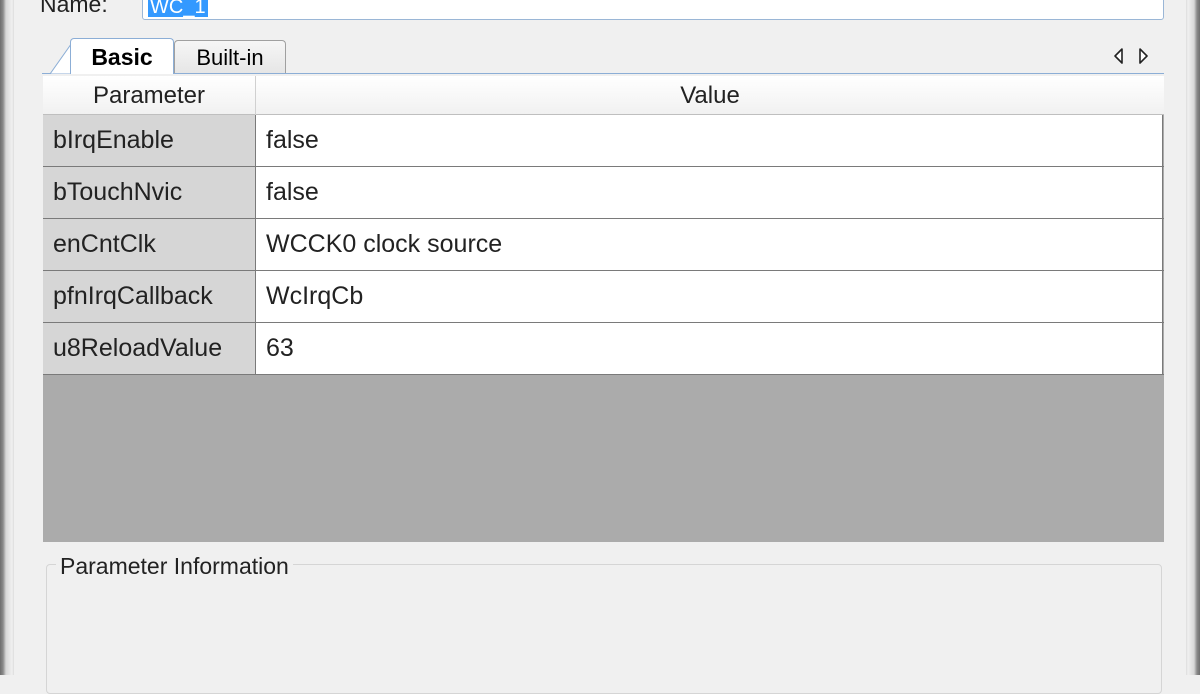 This screenshot has width=1200, height=694. I want to click on name-input: WC_1, so click(653, 10).